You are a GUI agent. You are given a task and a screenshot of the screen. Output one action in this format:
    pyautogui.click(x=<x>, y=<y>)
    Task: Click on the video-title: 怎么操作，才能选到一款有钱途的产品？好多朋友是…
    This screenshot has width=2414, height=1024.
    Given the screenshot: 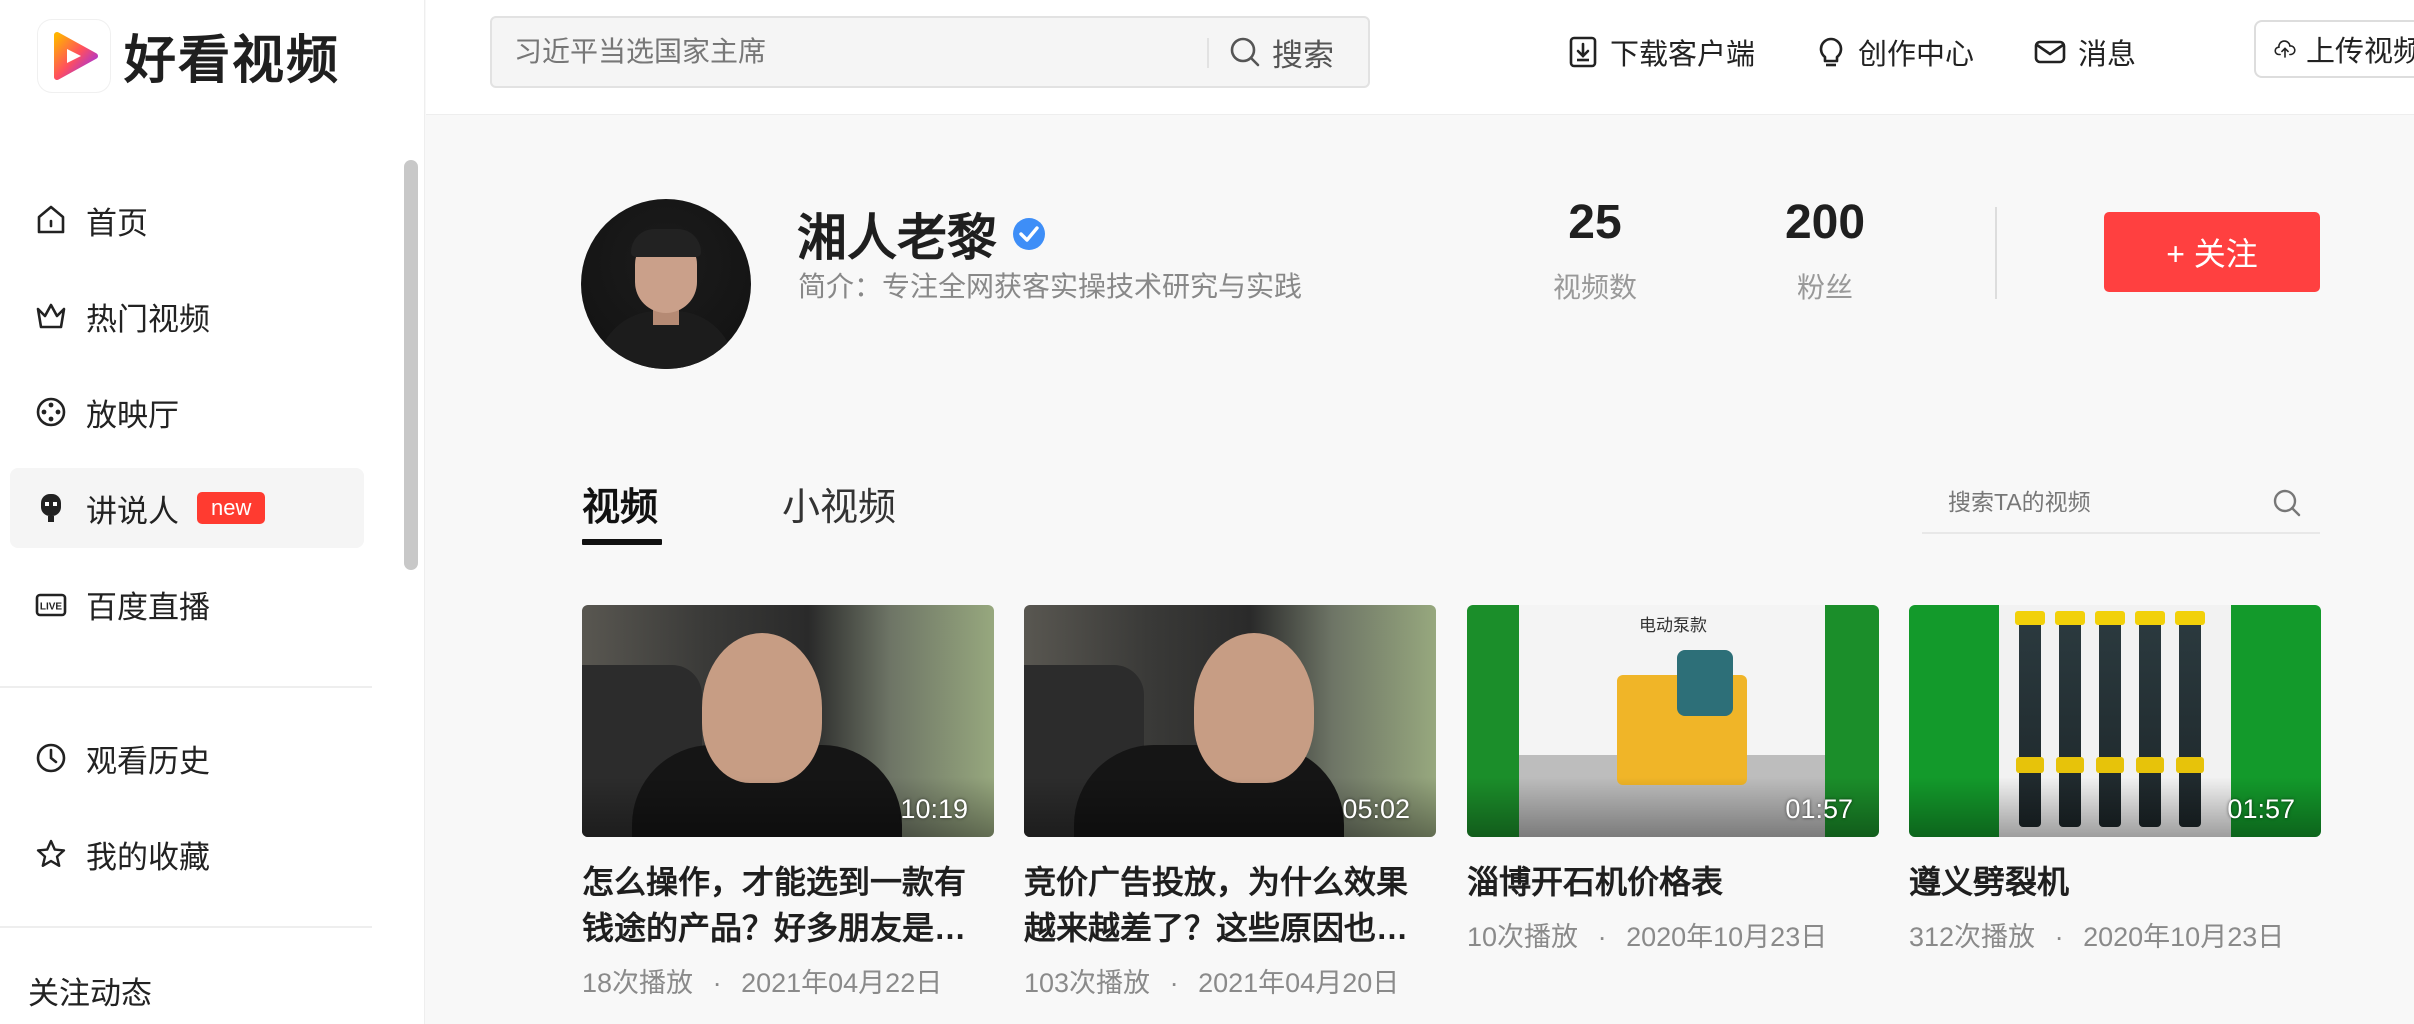 What is the action you would take?
    pyautogui.click(x=788, y=905)
    